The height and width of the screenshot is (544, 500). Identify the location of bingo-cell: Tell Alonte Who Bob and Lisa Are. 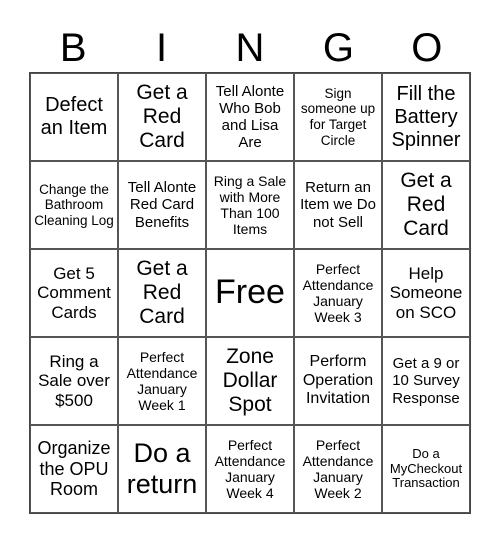
(250, 117).